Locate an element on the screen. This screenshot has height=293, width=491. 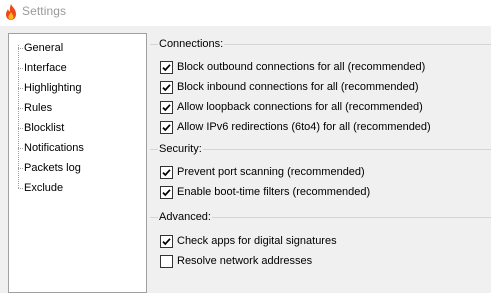
advanced-group-label: Advanced: is located at coordinates (185, 217).